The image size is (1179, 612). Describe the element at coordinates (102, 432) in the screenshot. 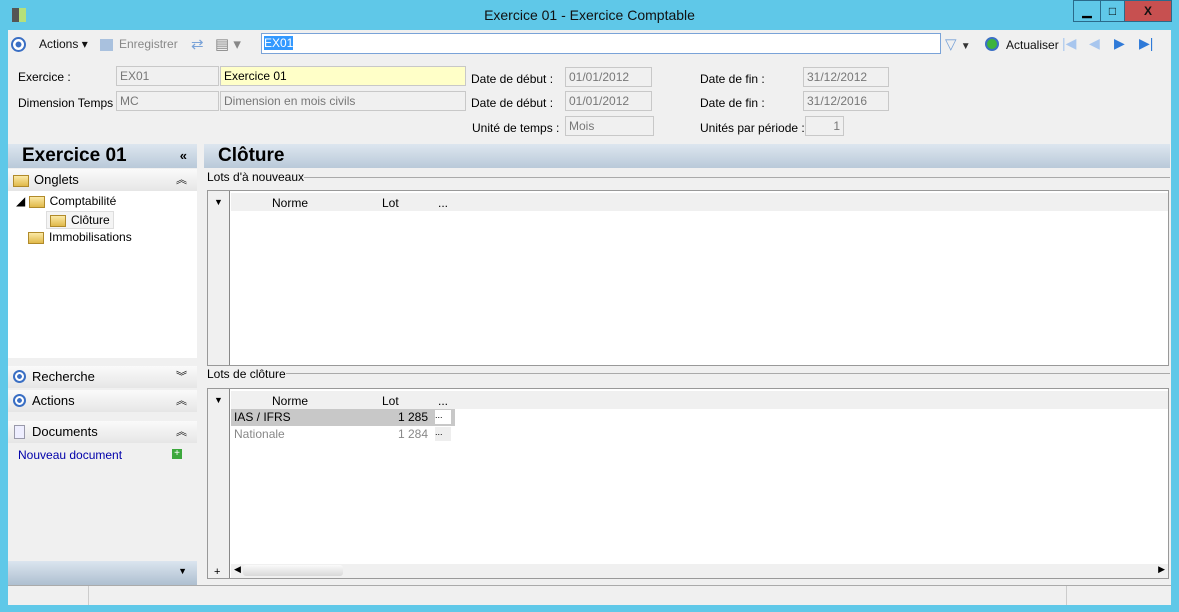

I see `documents-section-header: Documents ︽` at that location.